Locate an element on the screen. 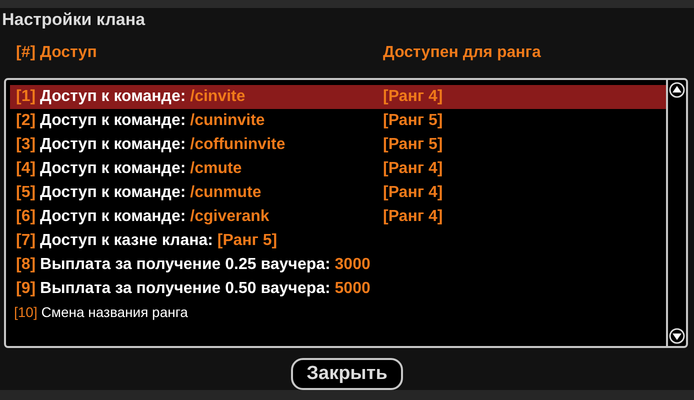  list-row: [6] Доступ к команде: /cgiverank [Ранг 4] is located at coordinates (338, 216).